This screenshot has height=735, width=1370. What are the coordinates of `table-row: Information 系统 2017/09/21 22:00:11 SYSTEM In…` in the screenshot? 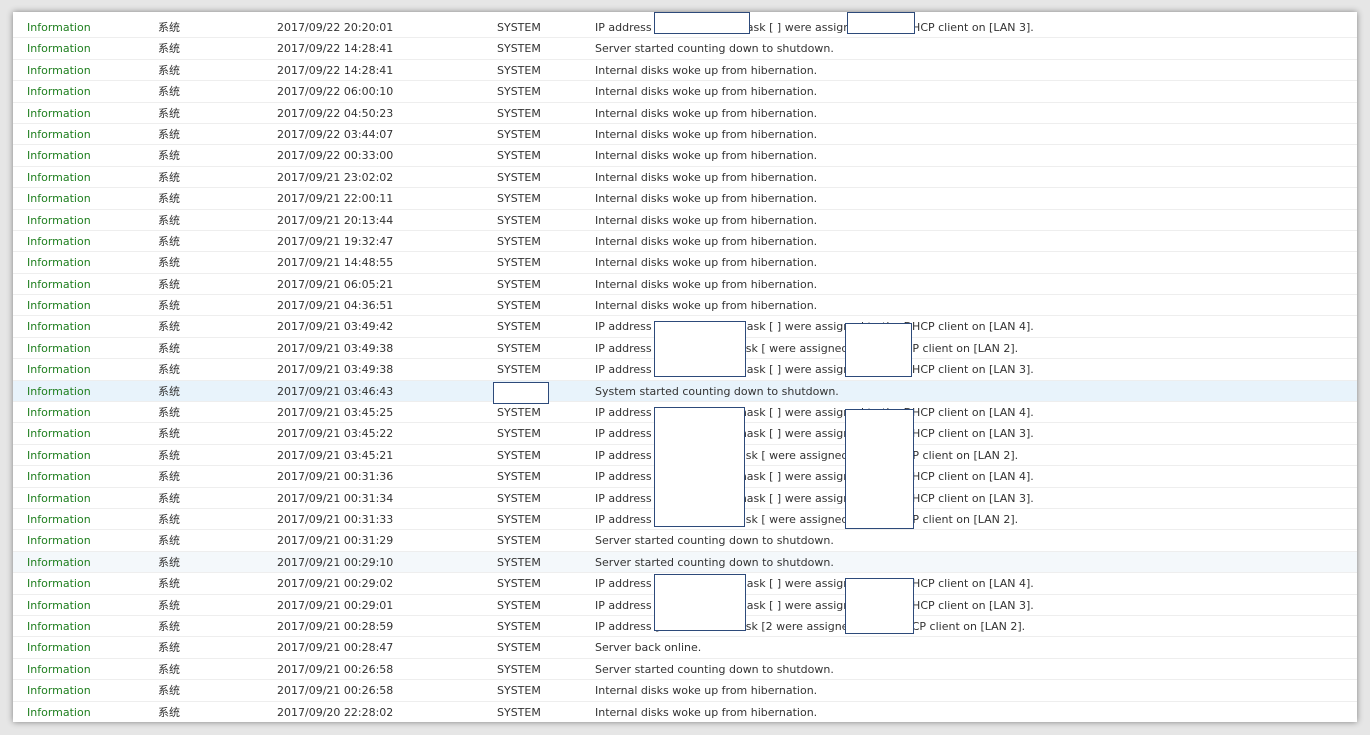 It's located at (685, 199).